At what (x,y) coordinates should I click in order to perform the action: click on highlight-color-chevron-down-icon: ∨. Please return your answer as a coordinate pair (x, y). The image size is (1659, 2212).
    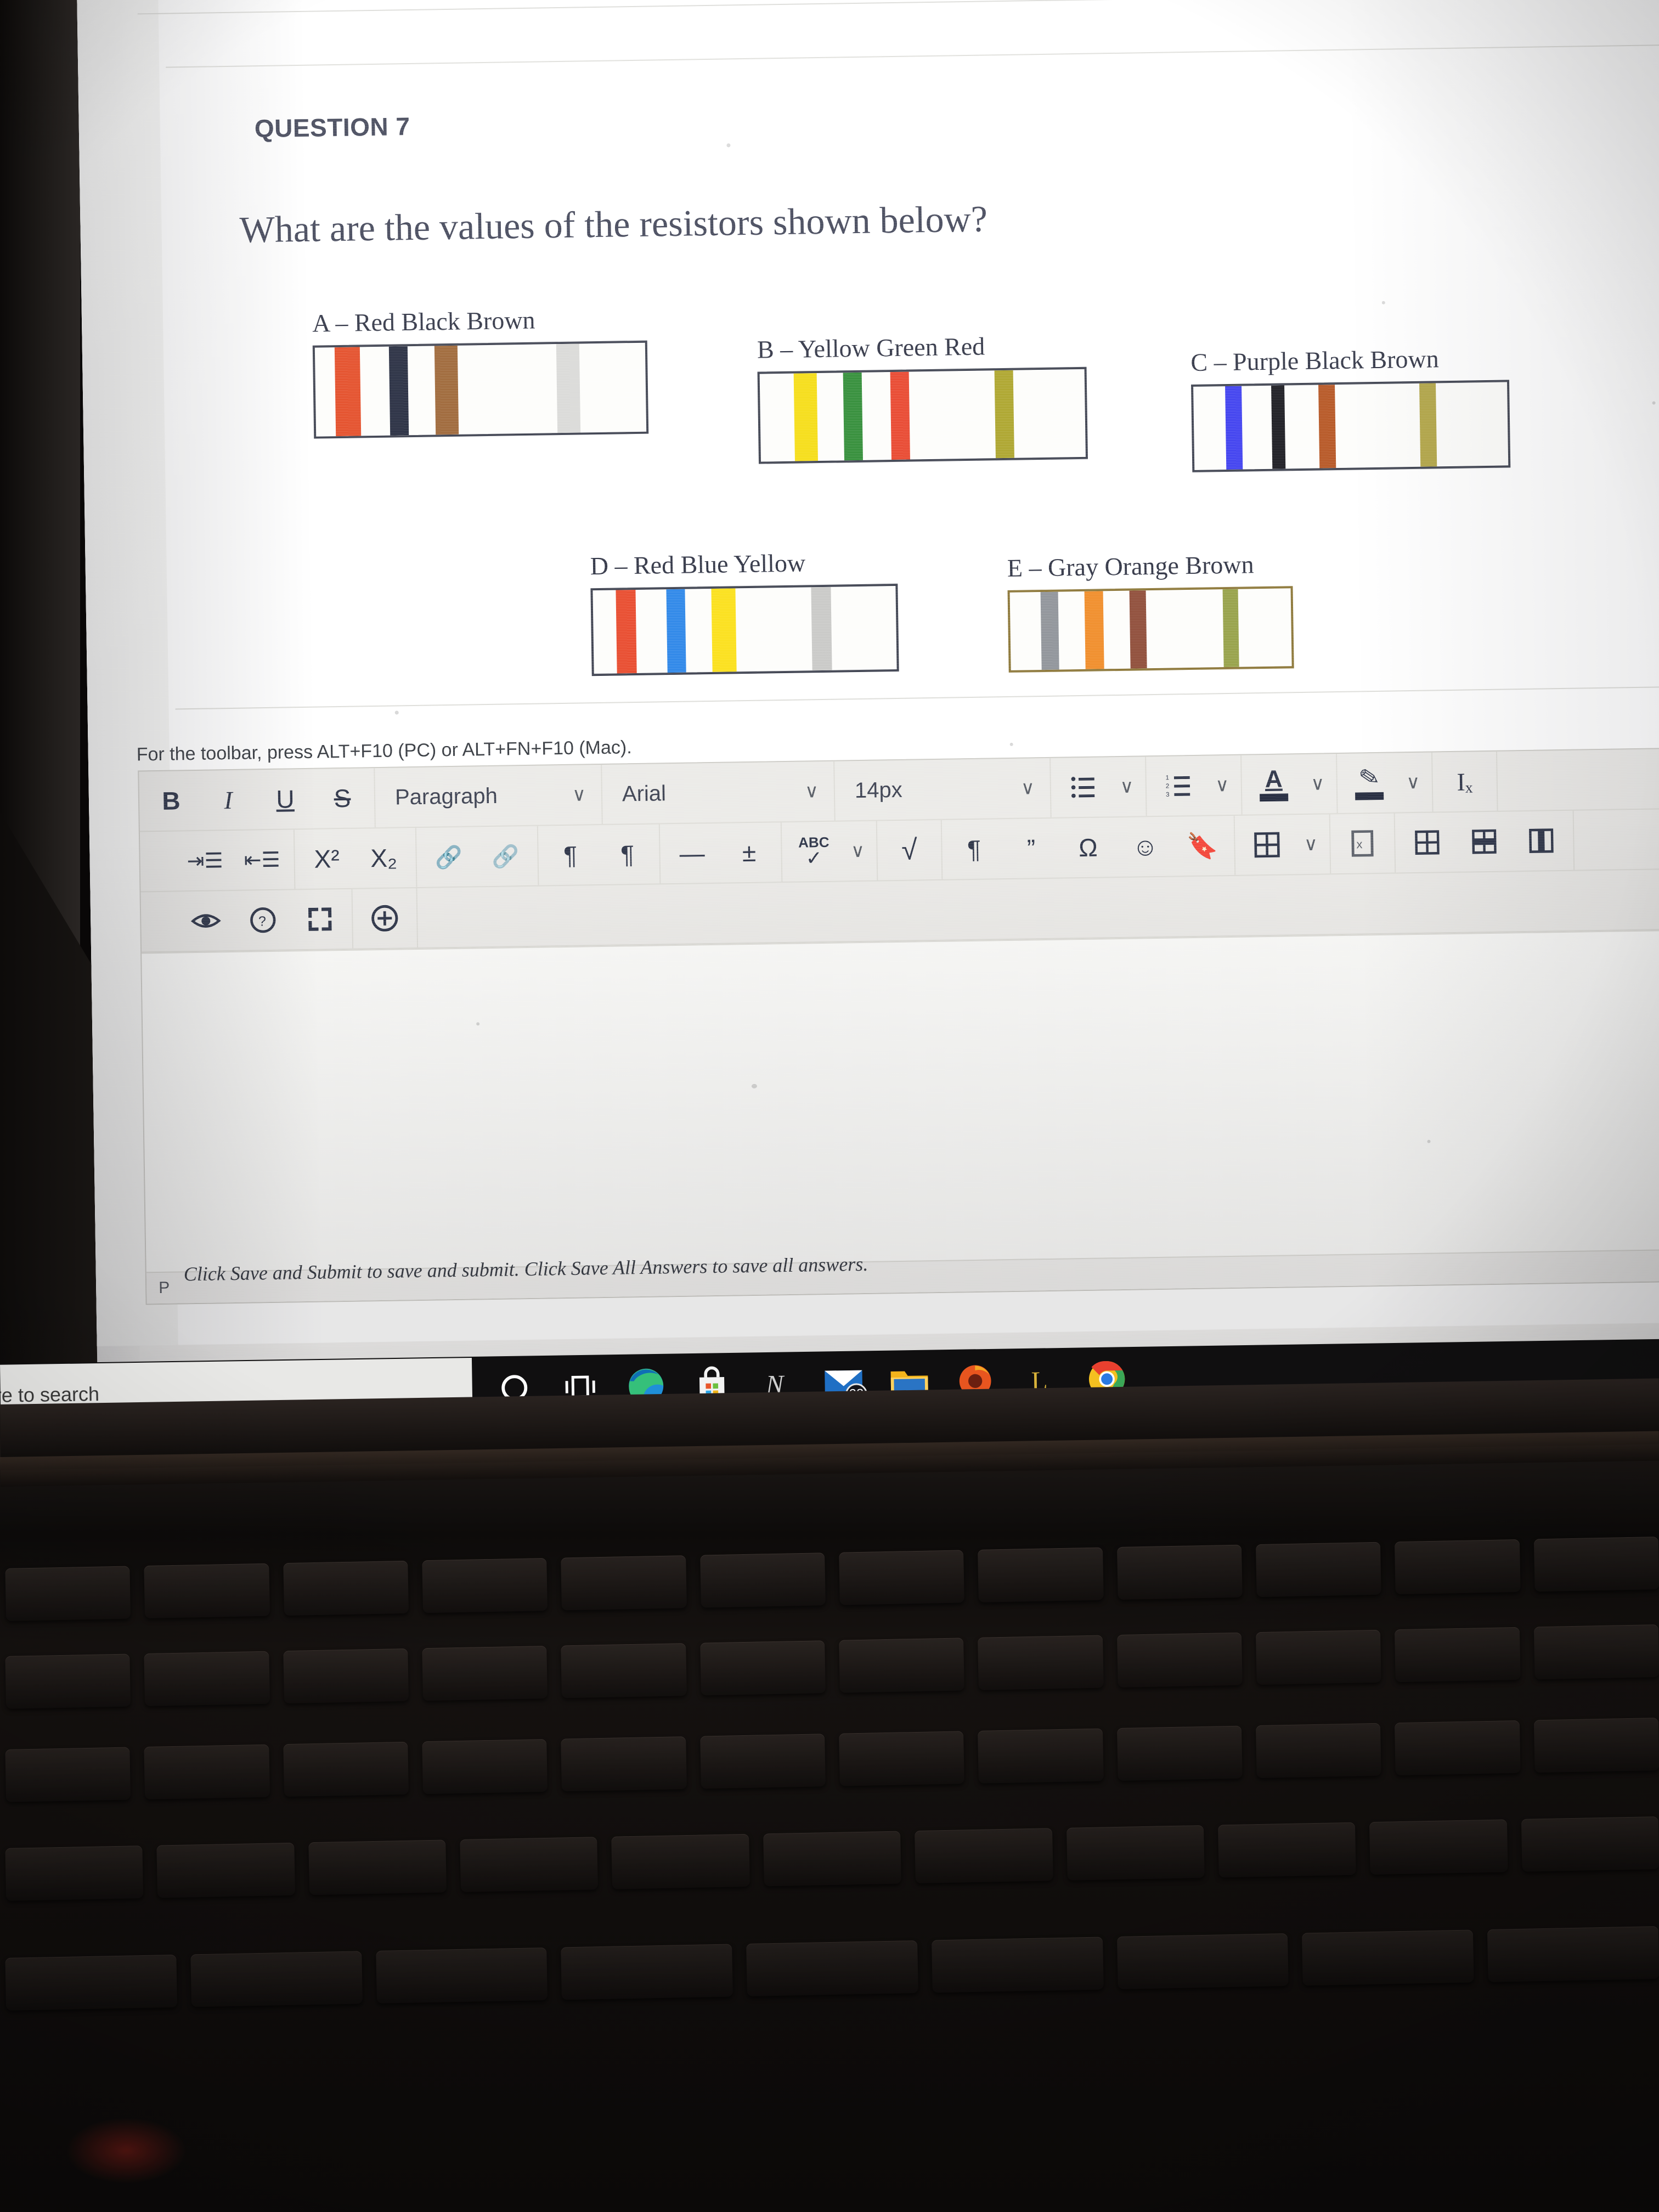
    Looking at the image, I should click on (1413, 782).